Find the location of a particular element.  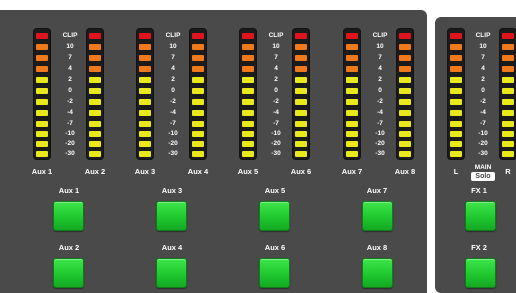

aux-5-button-label: Aux 5 is located at coordinates (275, 190).